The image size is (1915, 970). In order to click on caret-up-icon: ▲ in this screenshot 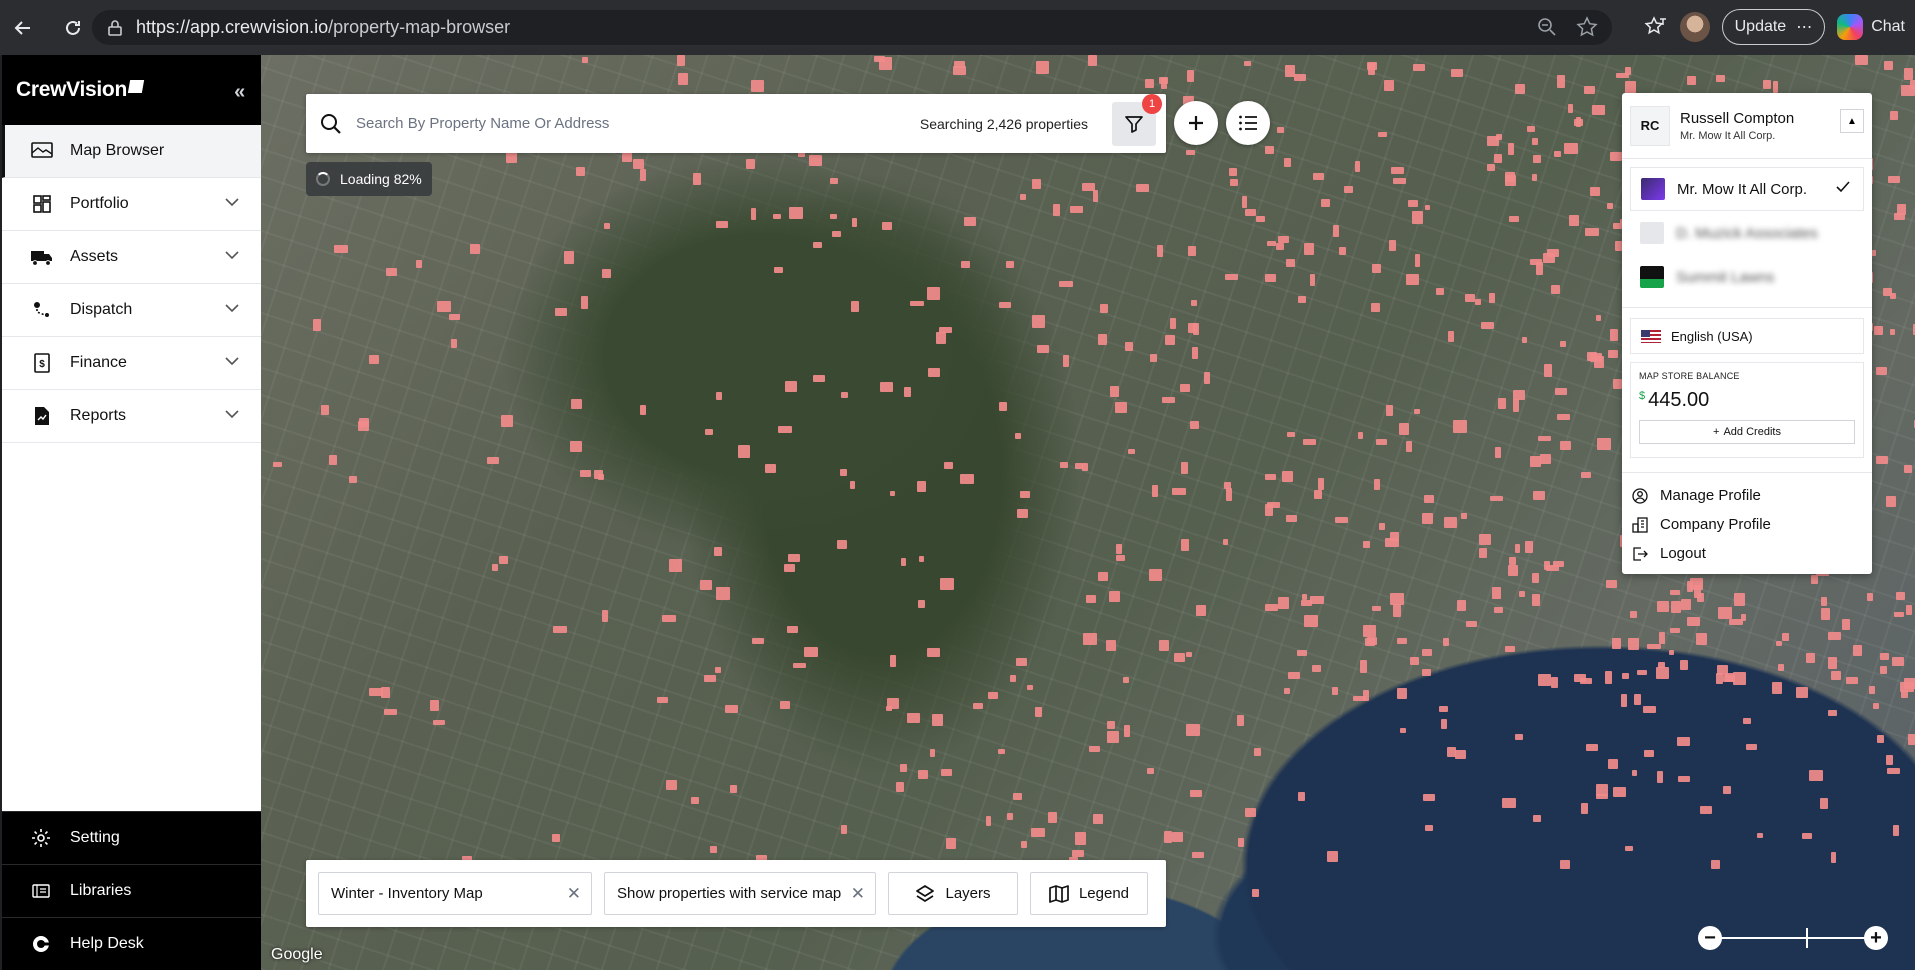, I will do `click(1852, 121)`.